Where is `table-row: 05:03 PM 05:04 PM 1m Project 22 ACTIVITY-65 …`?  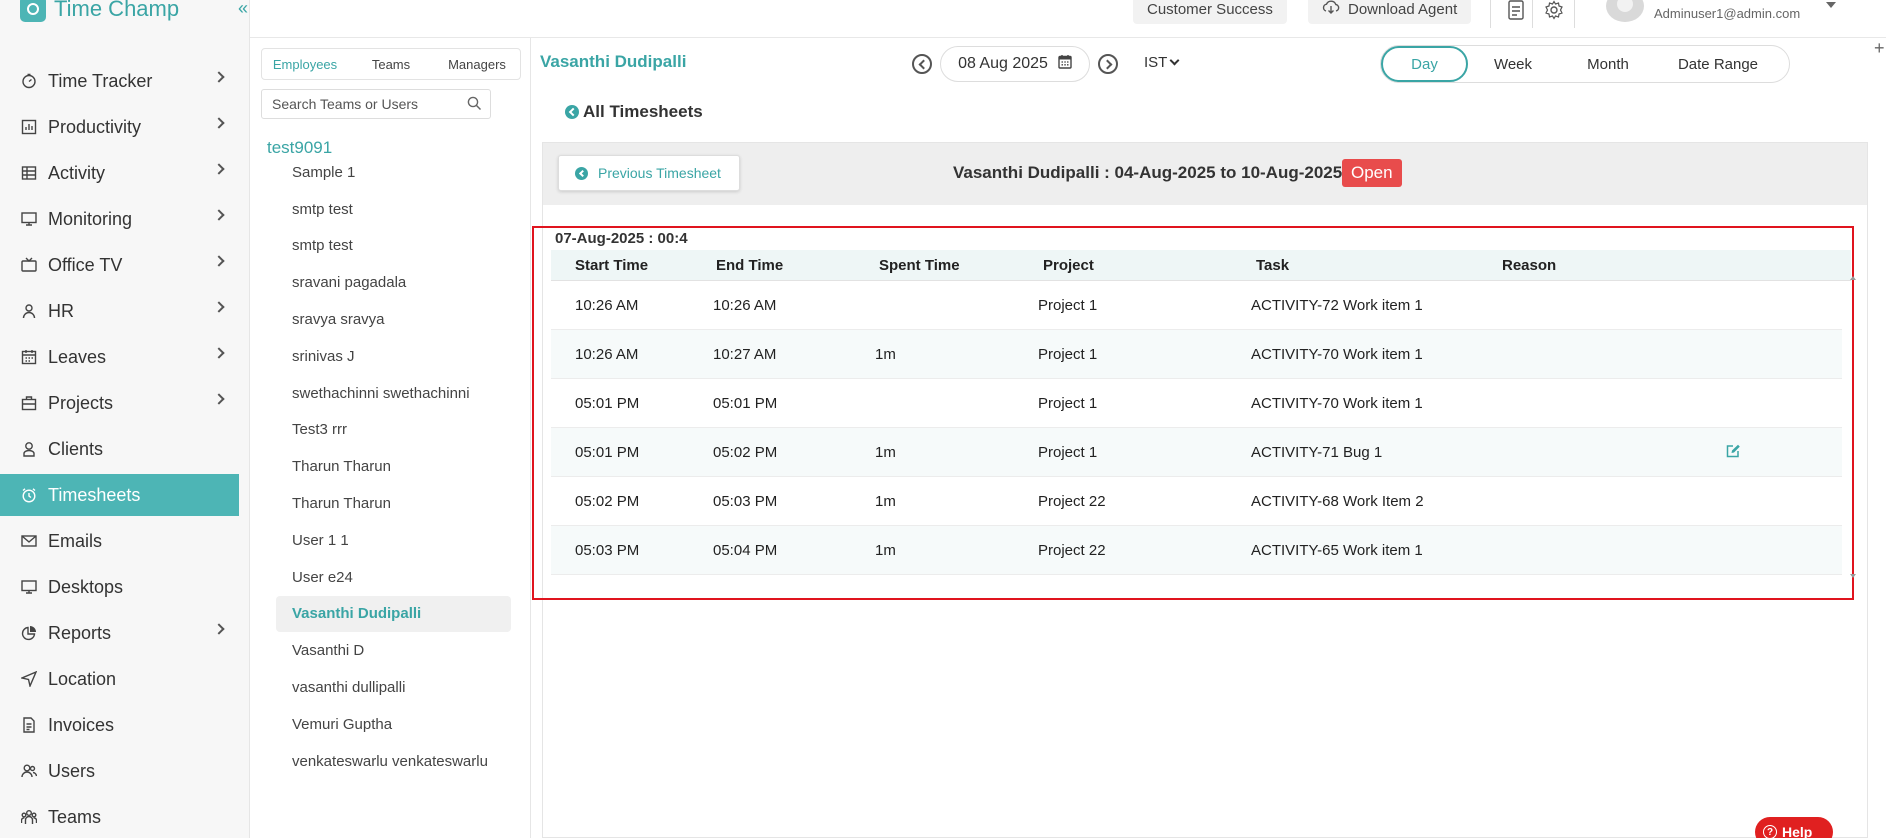 table-row: 05:03 PM 05:04 PM 1m Project 22 ACTIVITY-65 … is located at coordinates (1196, 550).